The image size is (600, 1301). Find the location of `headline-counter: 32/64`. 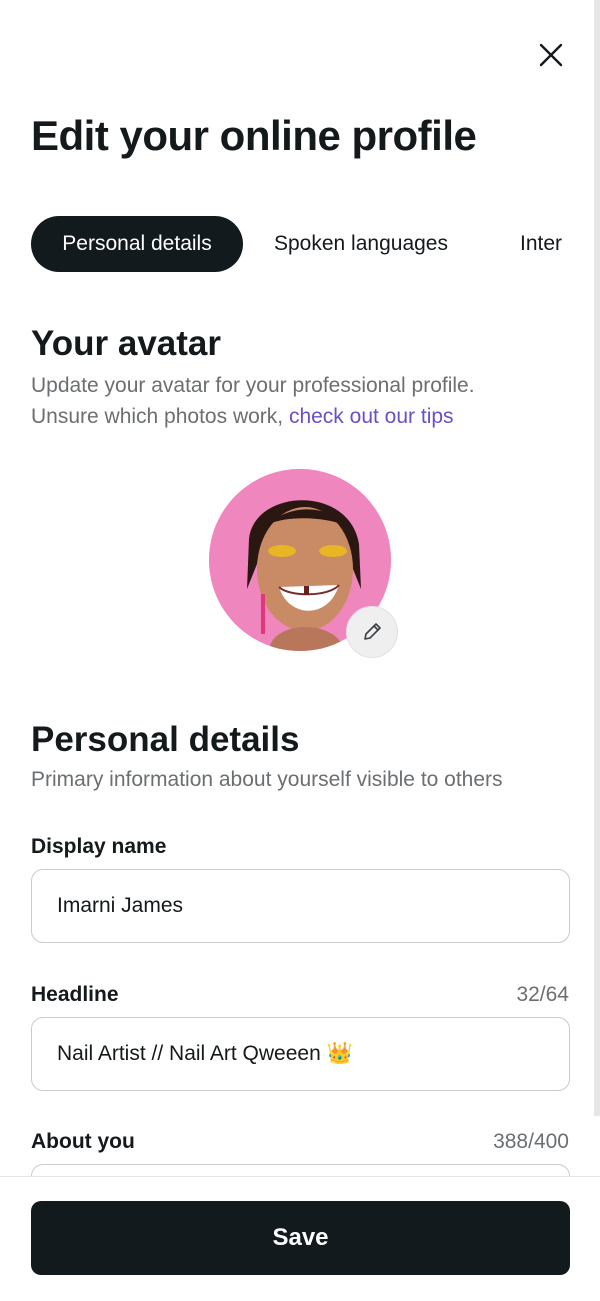

headline-counter: 32/64 is located at coordinates (542, 994).